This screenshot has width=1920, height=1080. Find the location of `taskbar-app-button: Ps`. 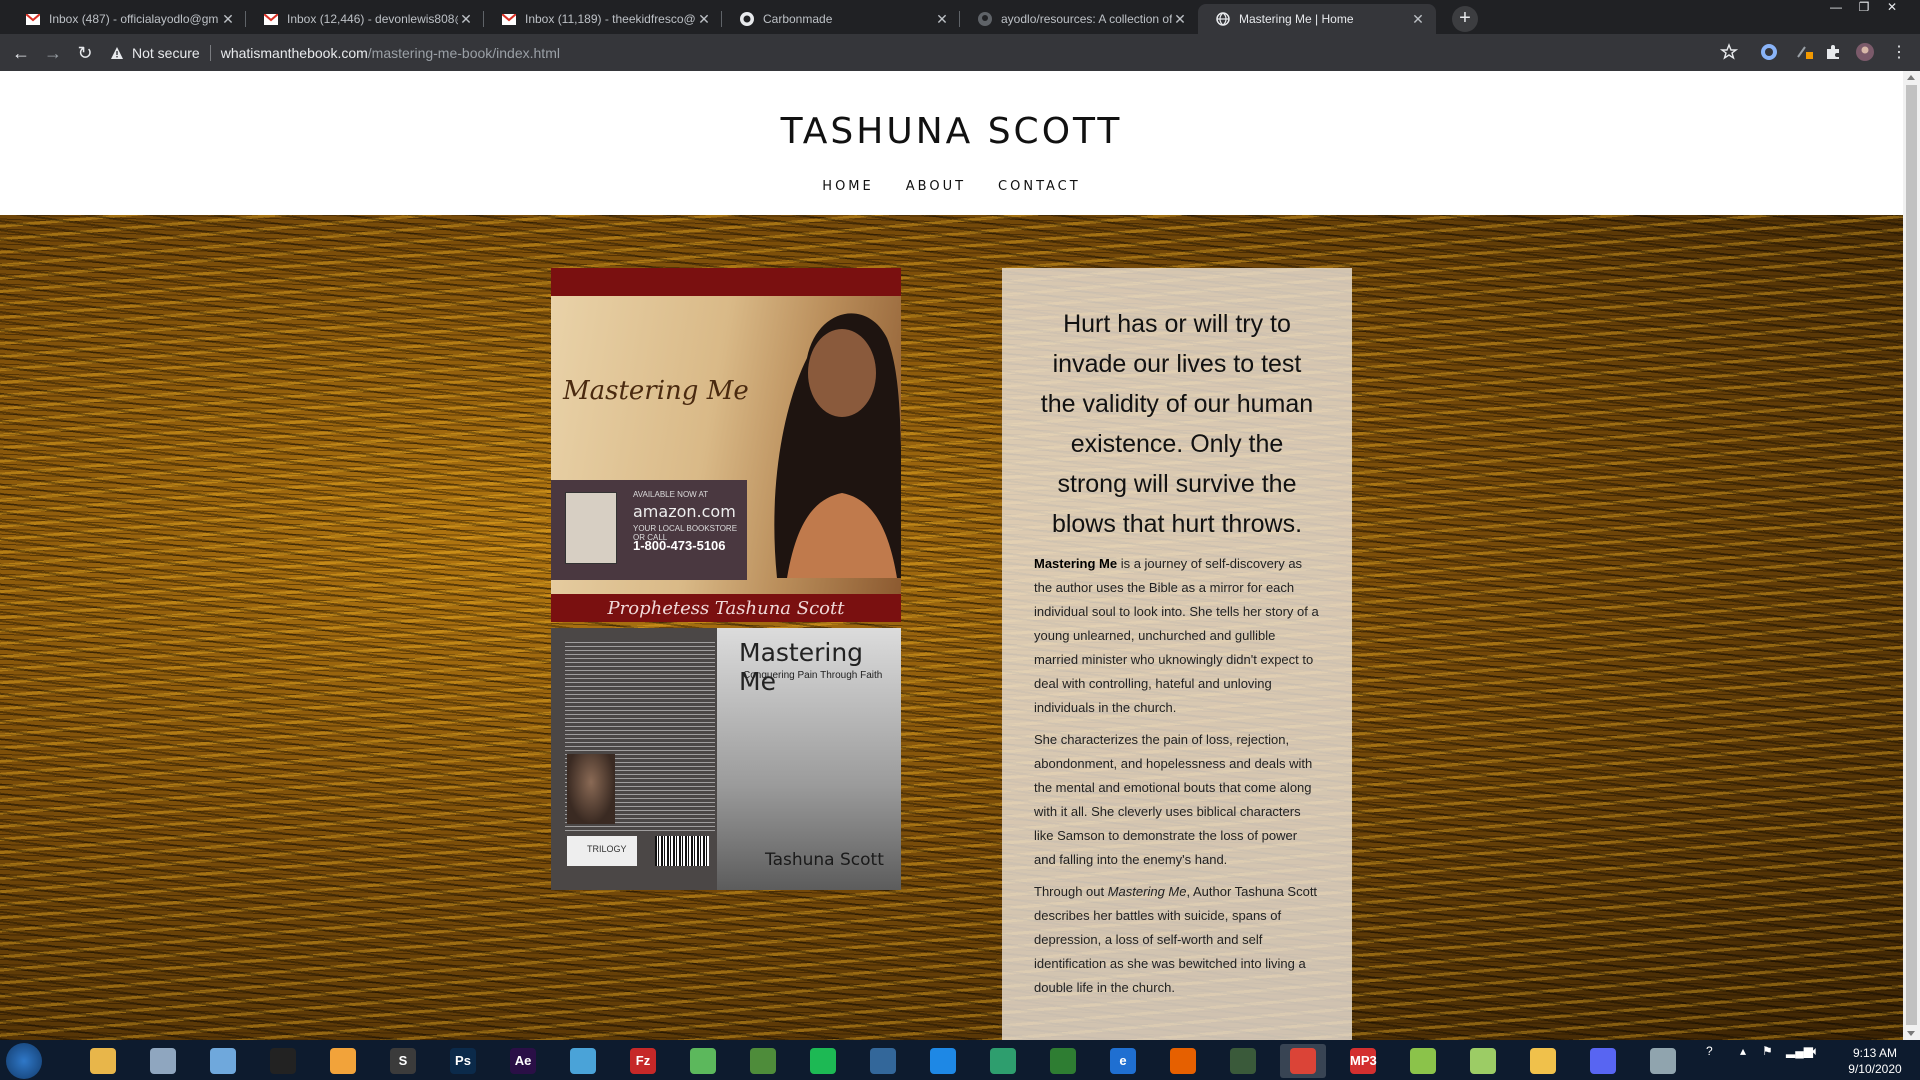

taskbar-app-button: Ps is located at coordinates (463, 1061).